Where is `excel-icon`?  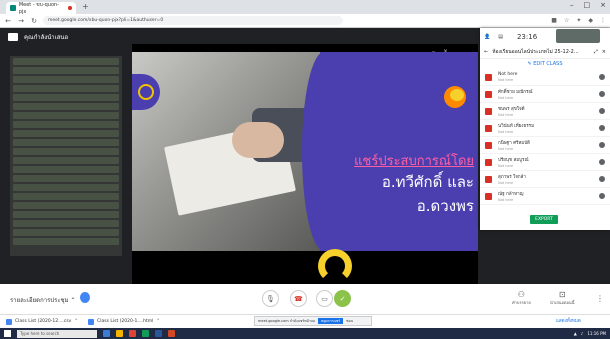 excel-icon is located at coordinates (145, 333).